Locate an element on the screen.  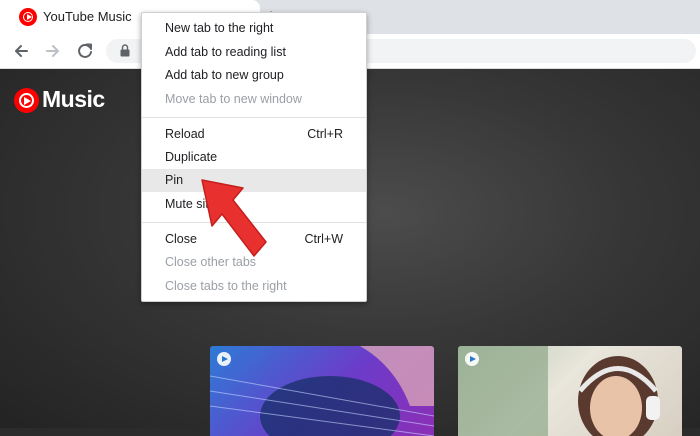
back-arrow-icon is located at coordinates (21, 51).